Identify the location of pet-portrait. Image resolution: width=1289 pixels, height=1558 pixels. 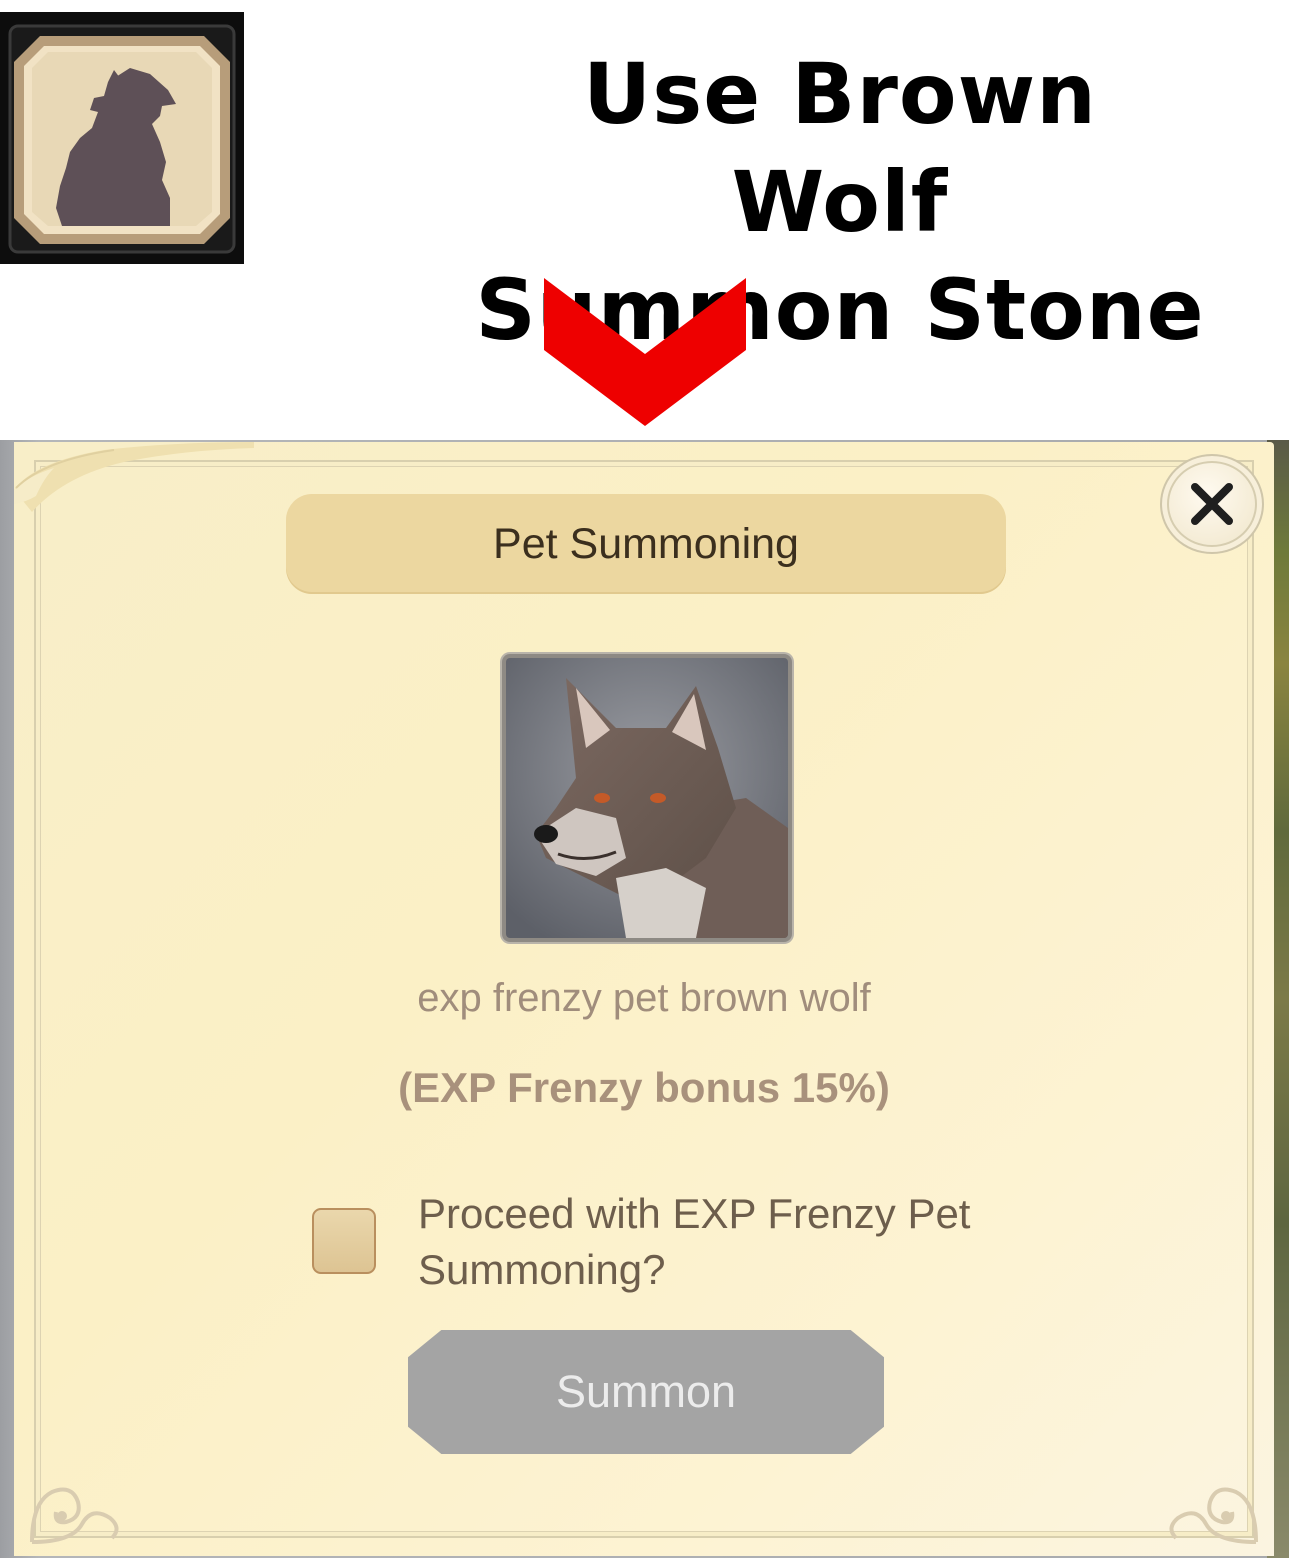
(647, 798).